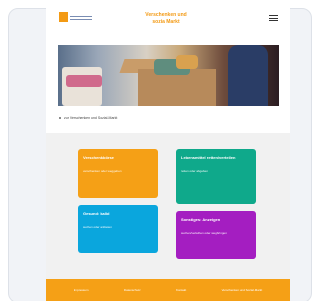 The image size is (320, 301). I want to click on hero-clothes-item, so click(84, 81).